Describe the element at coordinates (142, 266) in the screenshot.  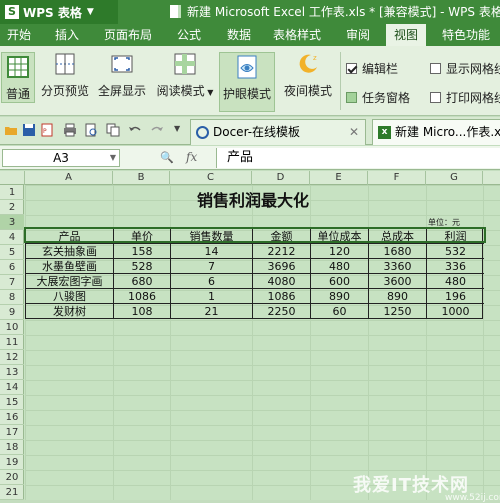
I see `table-cell: 528` at that location.